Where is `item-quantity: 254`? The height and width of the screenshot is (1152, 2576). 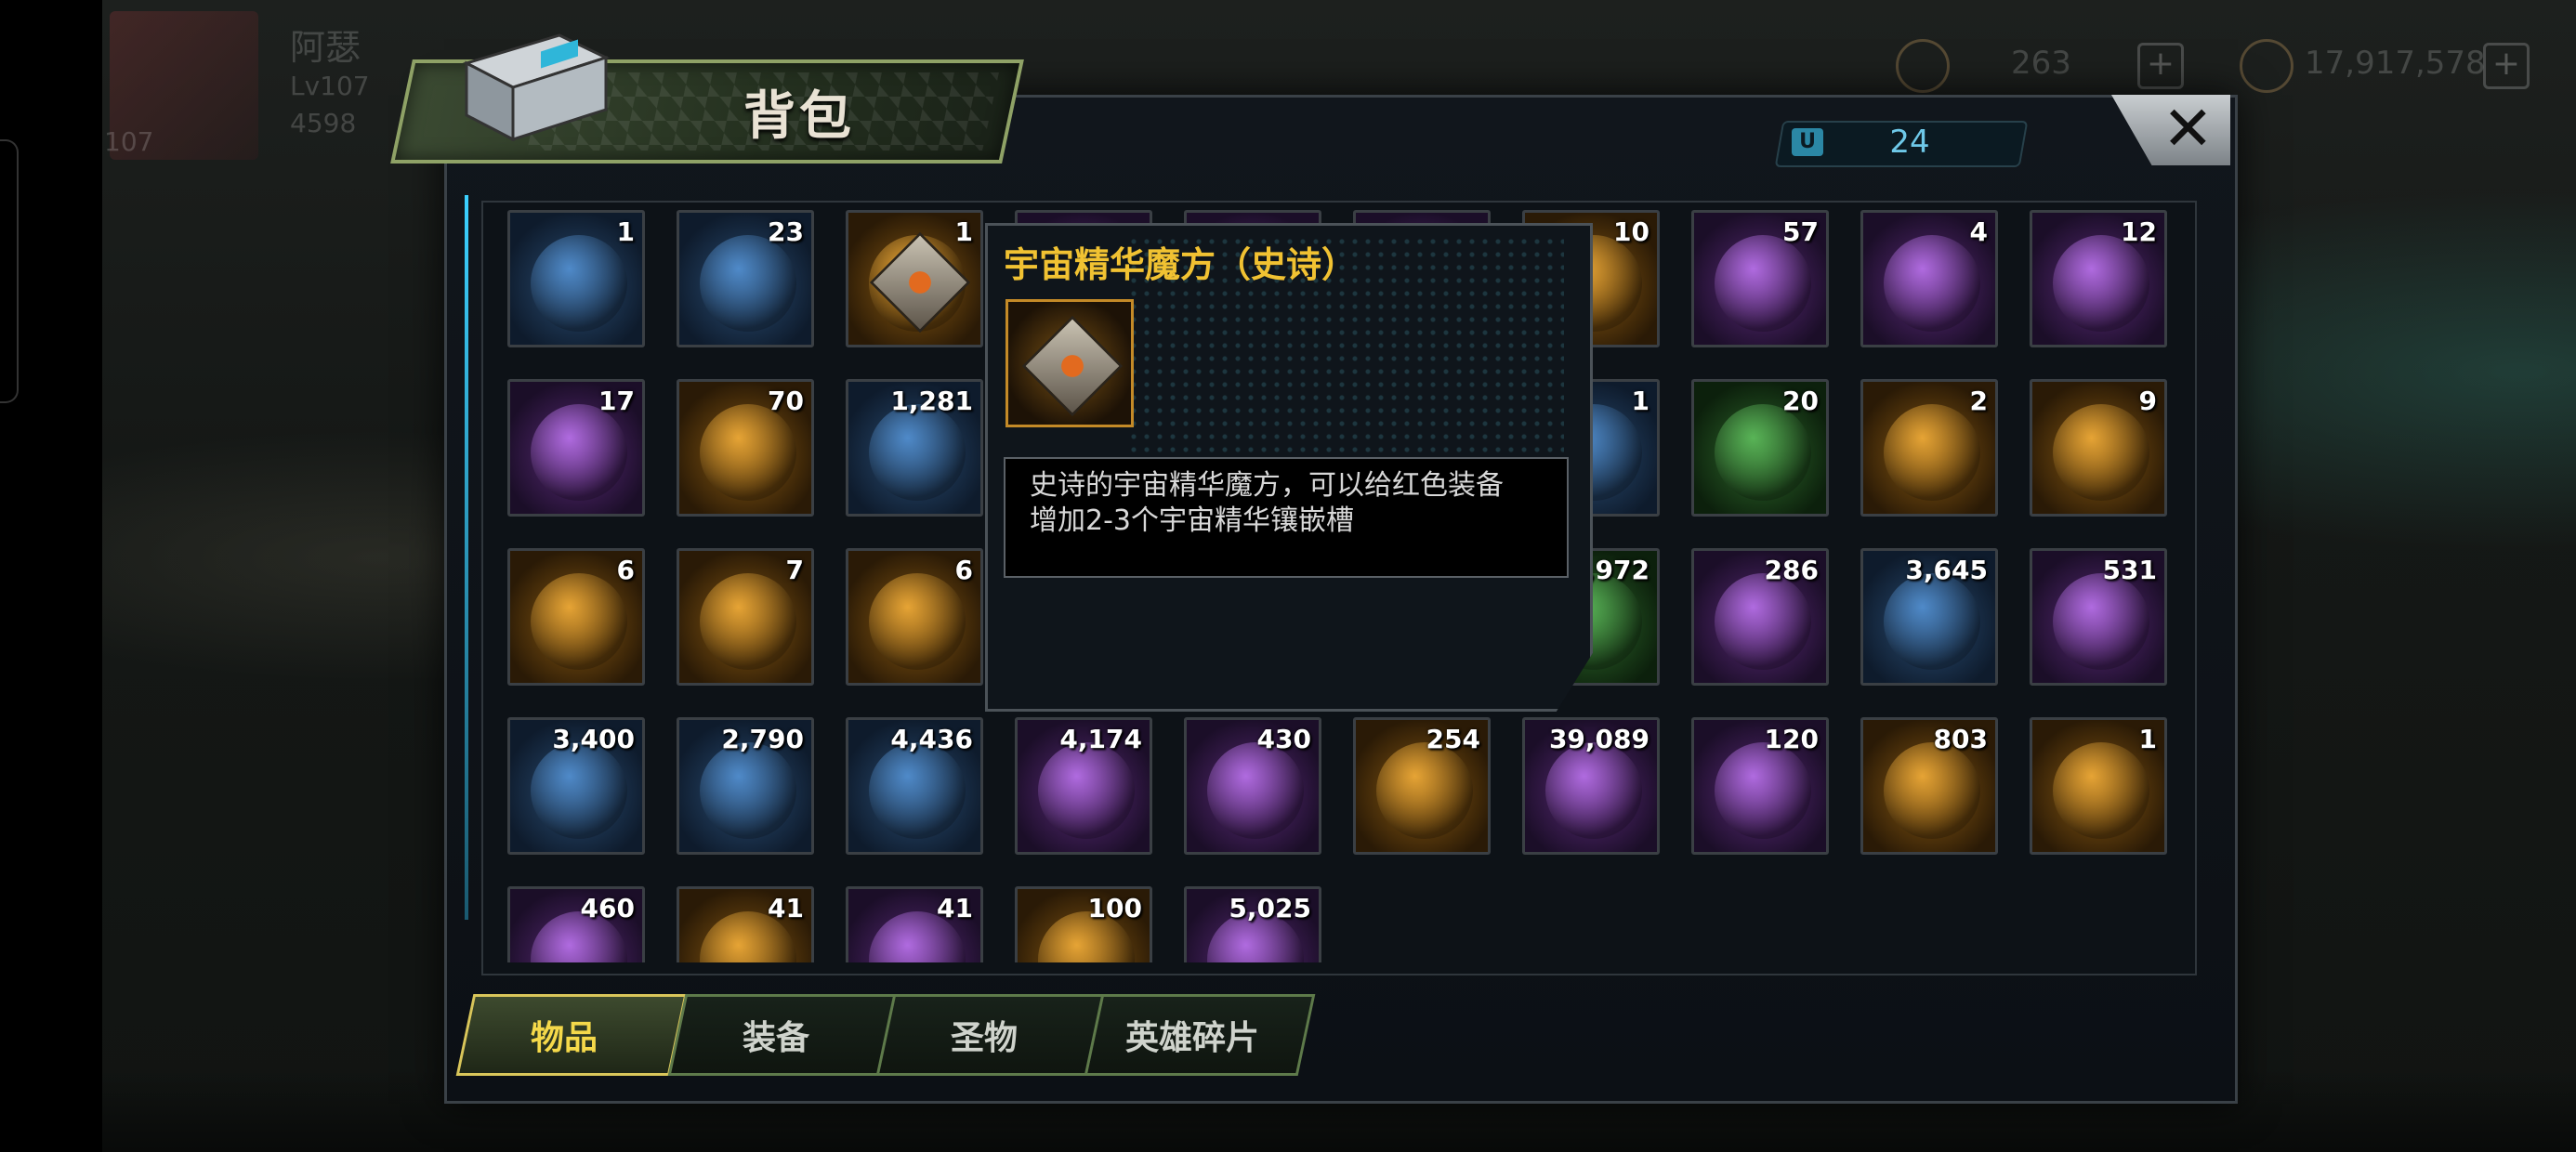
item-quantity: 254 is located at coordinates (1453, 739).